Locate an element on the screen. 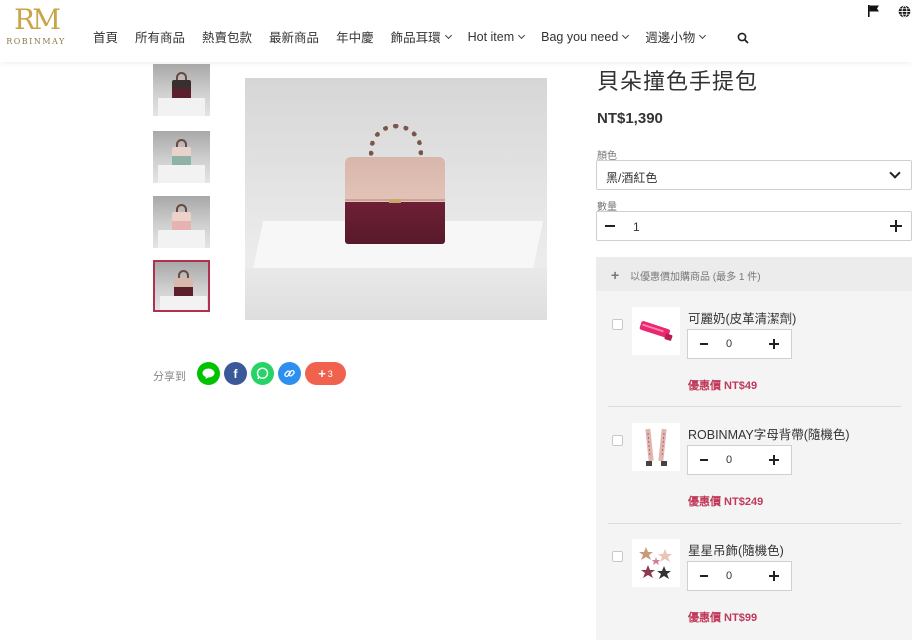 This screenshot has height=640, width=912. addon-price: 優惠價 NT$49 is located at coordinates (723, 386).